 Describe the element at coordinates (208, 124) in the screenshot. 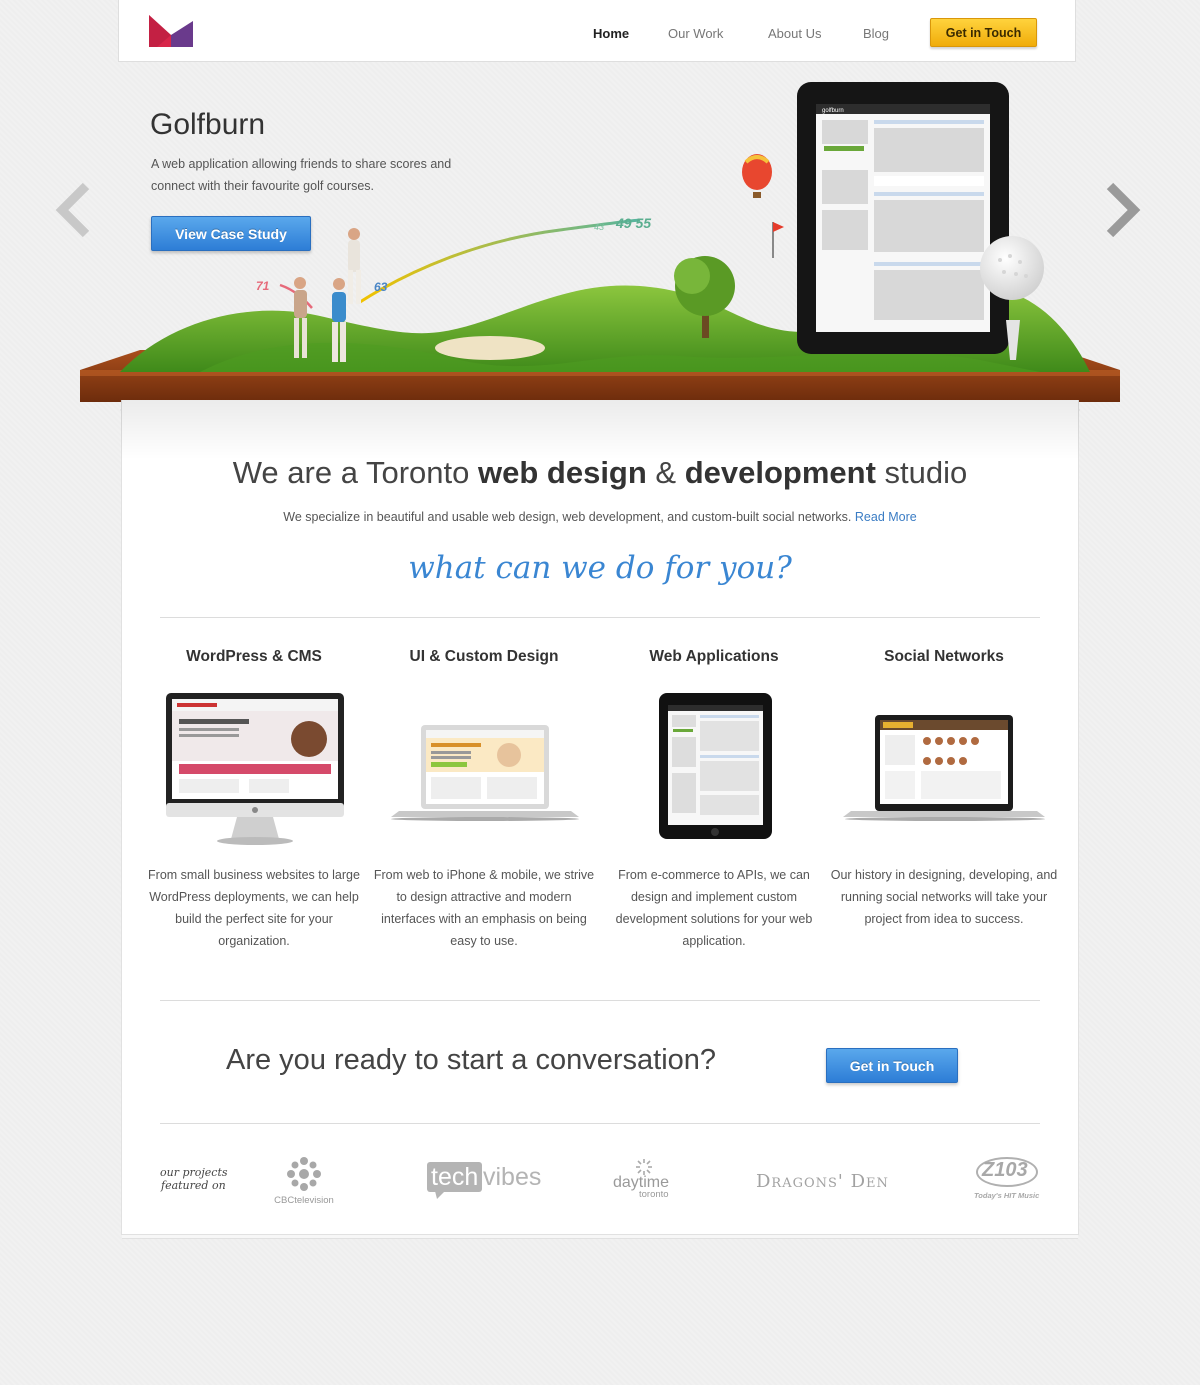

I see `hero-title: Golfburn` at that location.